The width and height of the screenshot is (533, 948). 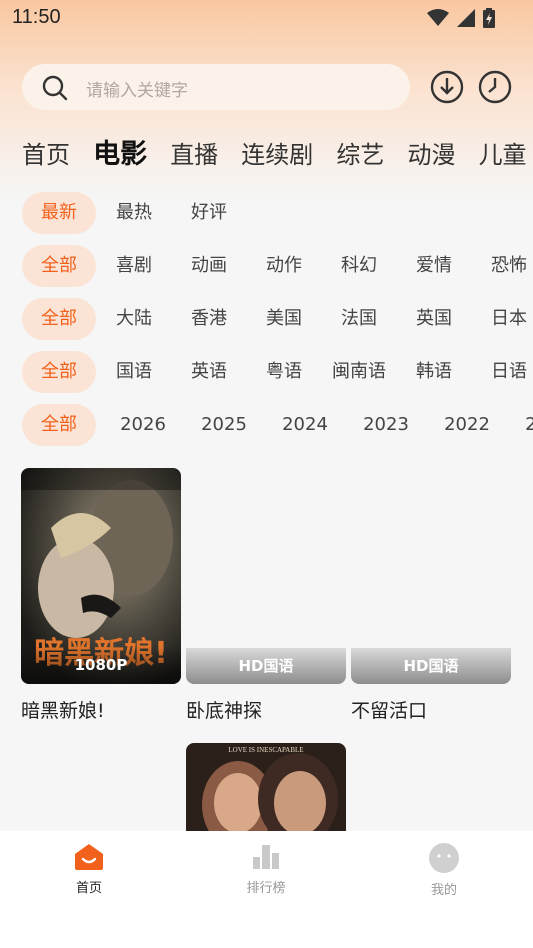 I want to click on filter-chip: 韩语, so click(x=434, y=372).